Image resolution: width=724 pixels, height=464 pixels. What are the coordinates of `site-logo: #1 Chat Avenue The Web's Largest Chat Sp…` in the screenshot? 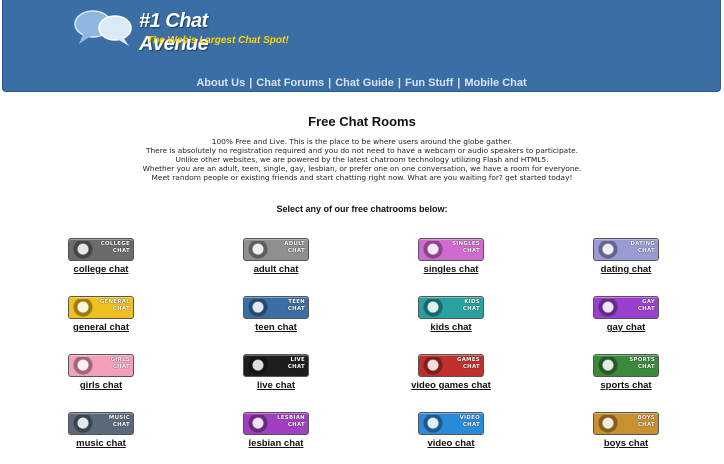 It's located at (181, 31).